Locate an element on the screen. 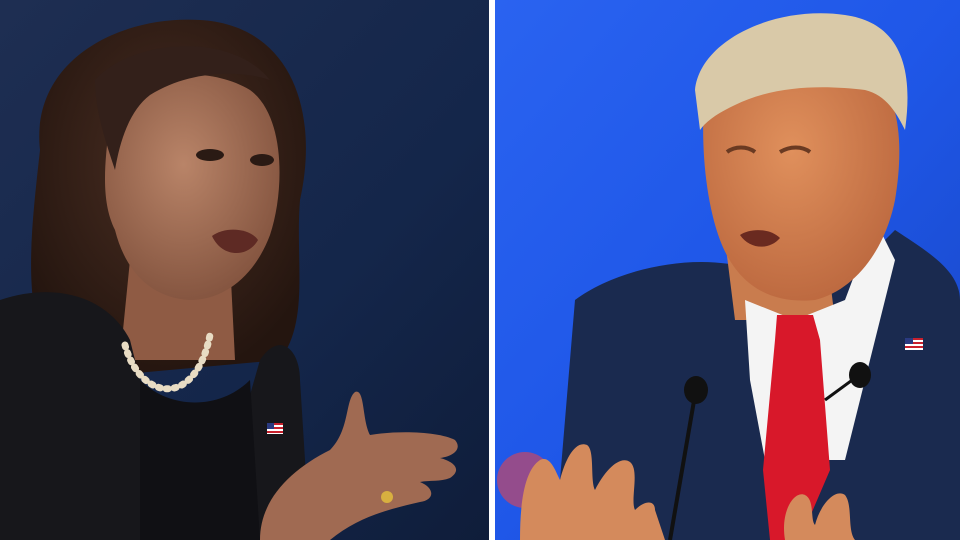 The width and height of the screenshot is (960, 540). eye-right is located at coordinates (262, 160).